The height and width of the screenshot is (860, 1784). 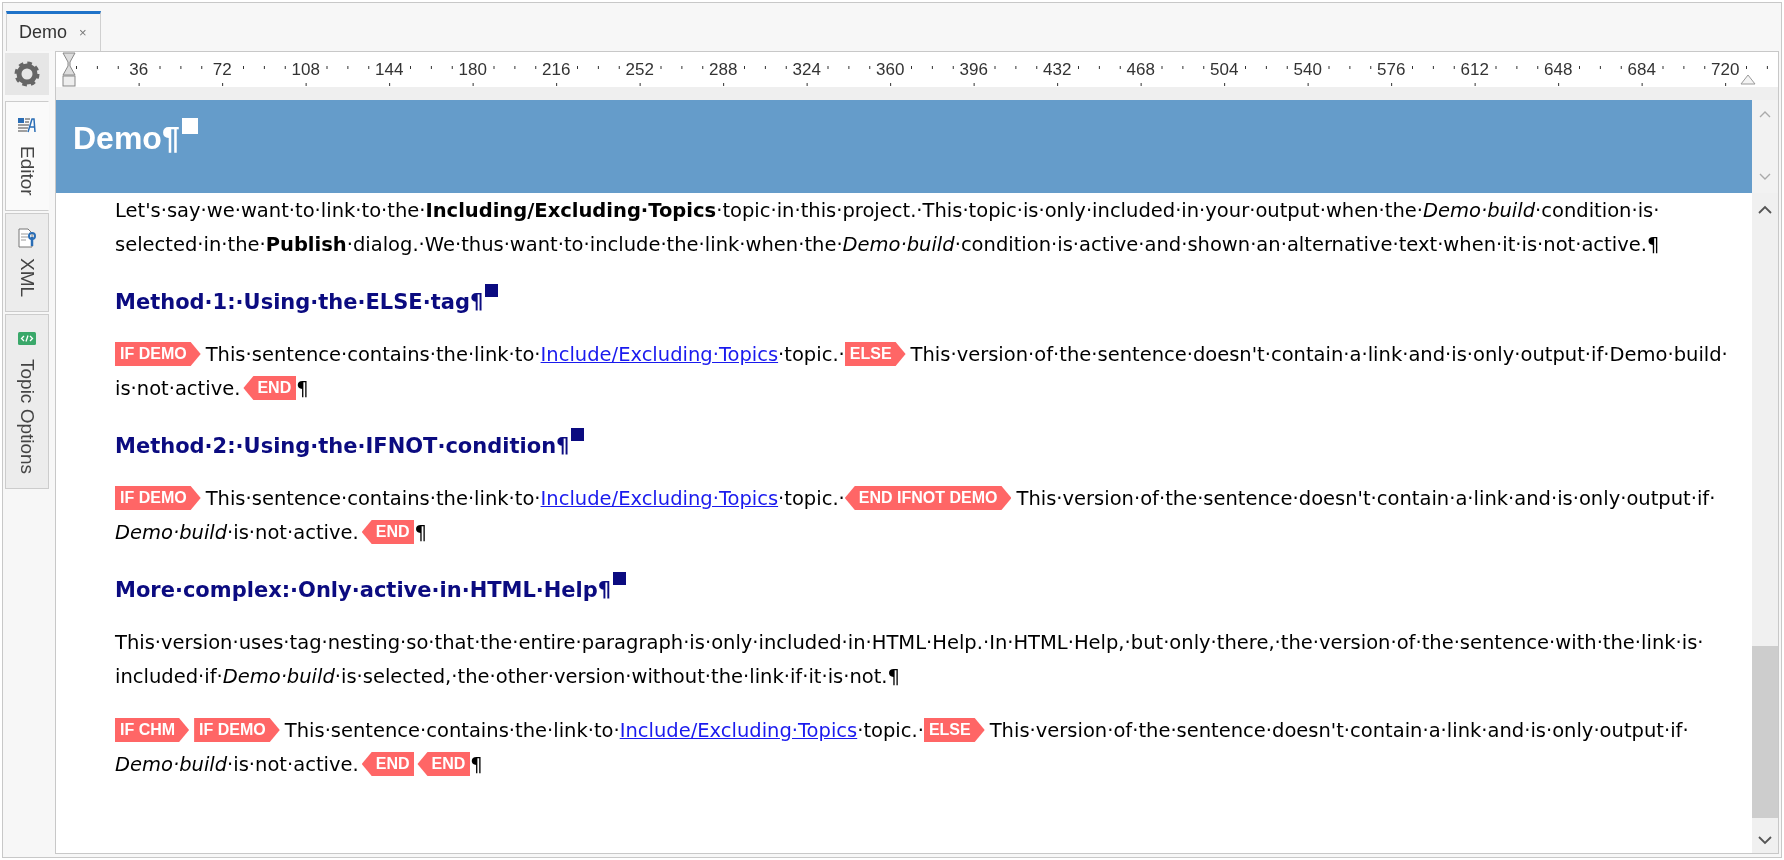 What do you see at coordinates (27, 237) in the screenshot?
I see `document-wrench-icon` at bounding box center [27, 237].